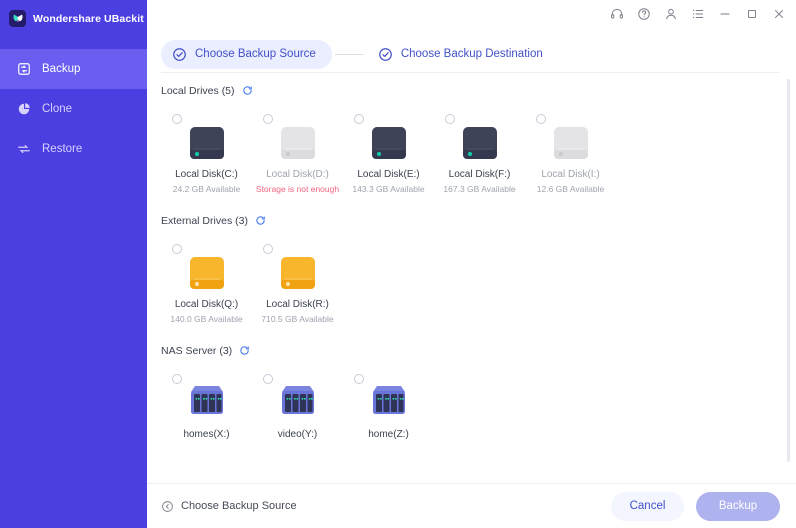 The width and height of the screenshot is (796, 528). What do you see at coordinates (62, 149) in the screenshot?
I see `sidebar-item-label: Restore` at bounding box center [62, 149].